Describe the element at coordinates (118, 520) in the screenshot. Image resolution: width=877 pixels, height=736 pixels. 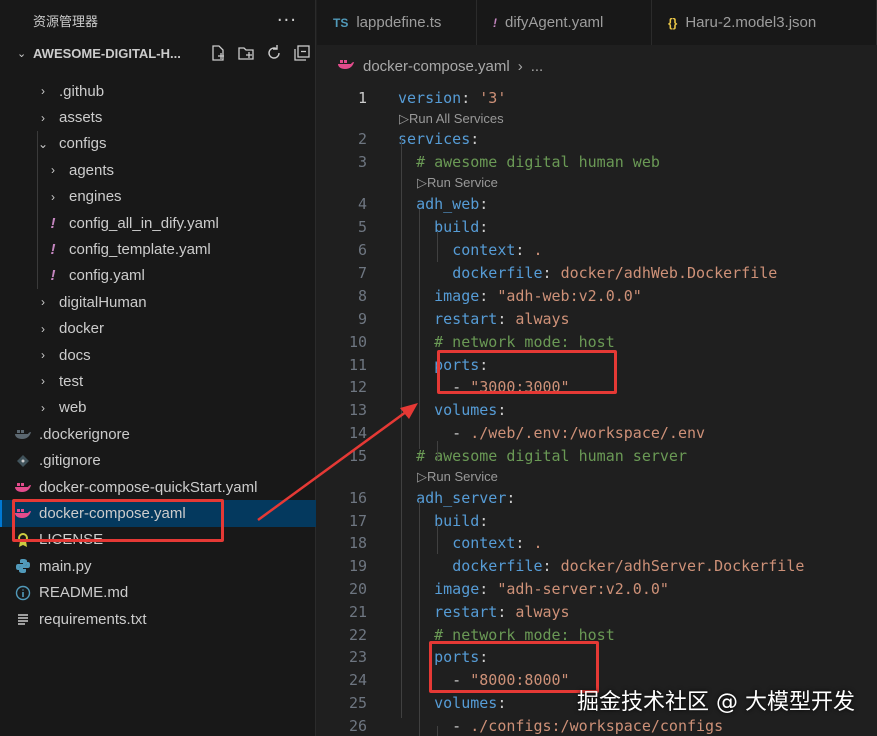
I see `highlight-box-file` at that location.